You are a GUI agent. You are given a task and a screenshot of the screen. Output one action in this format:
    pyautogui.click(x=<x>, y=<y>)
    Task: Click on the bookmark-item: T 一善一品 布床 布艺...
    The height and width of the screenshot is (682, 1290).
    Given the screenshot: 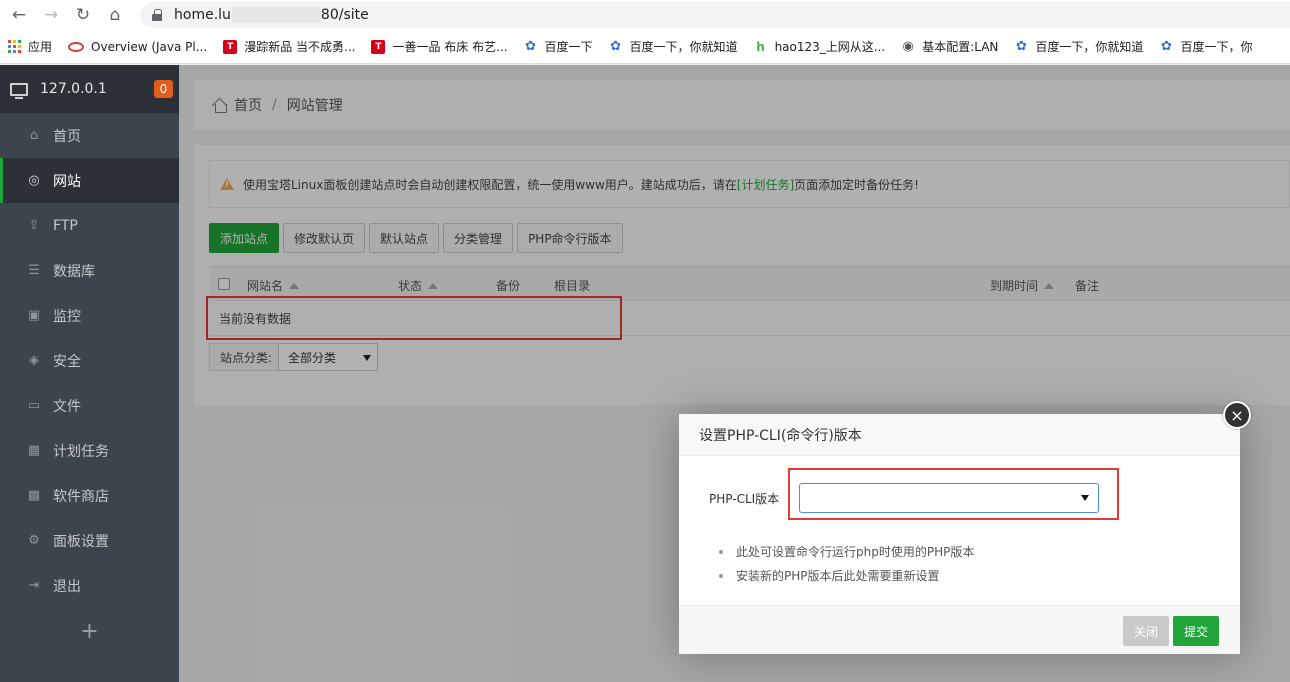 What is the action you would take?
    pyautogui.click(x=439, y=46)
    